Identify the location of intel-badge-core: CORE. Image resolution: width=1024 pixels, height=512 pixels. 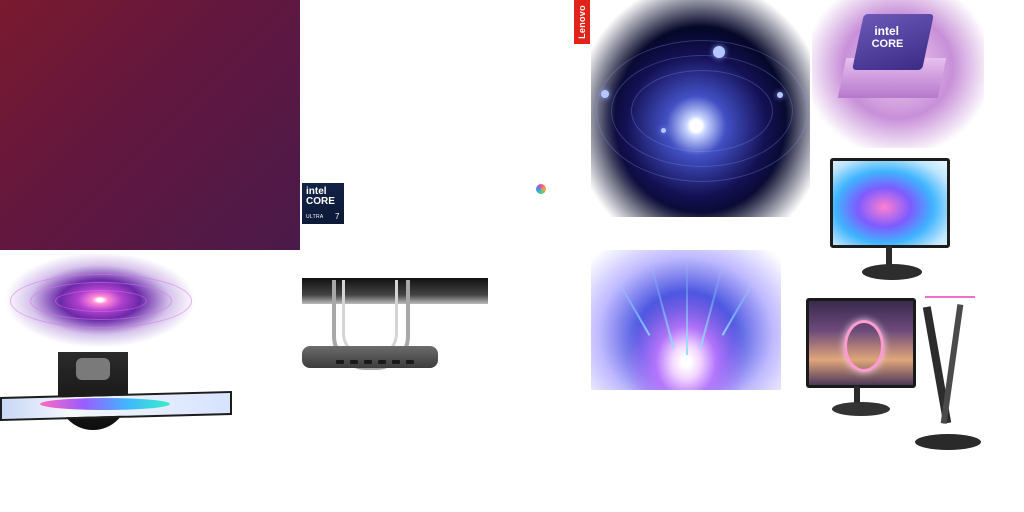
(320, 201).